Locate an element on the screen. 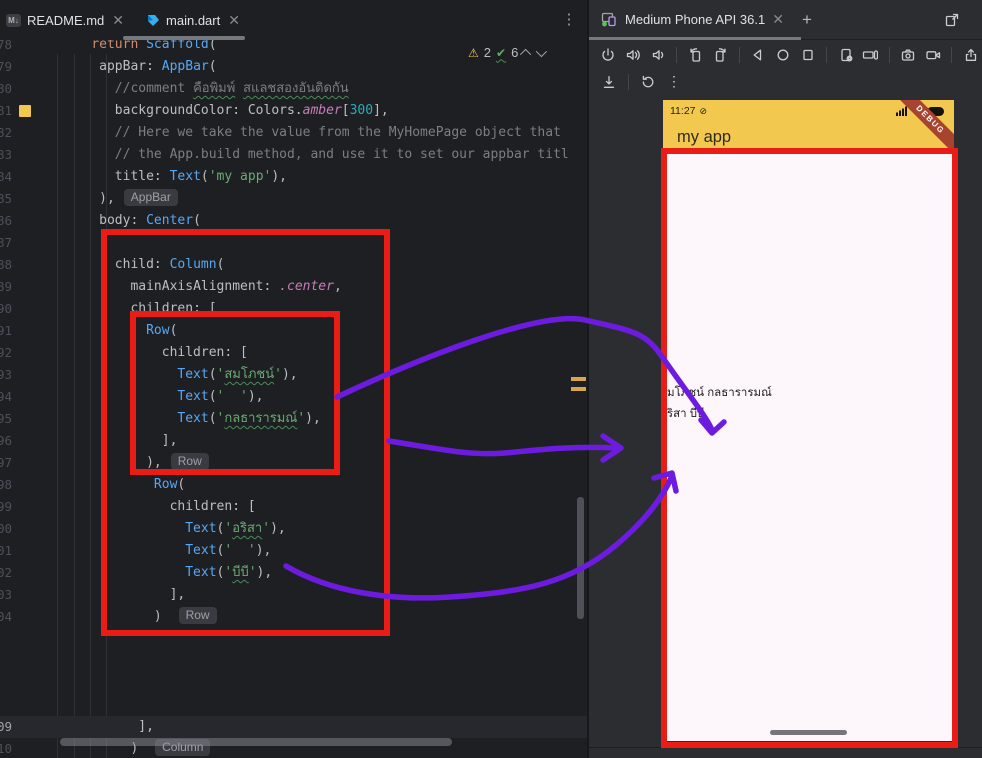 This screenshot has height=758, width=982. line-number: 78 is located at coordinates (6, 48).